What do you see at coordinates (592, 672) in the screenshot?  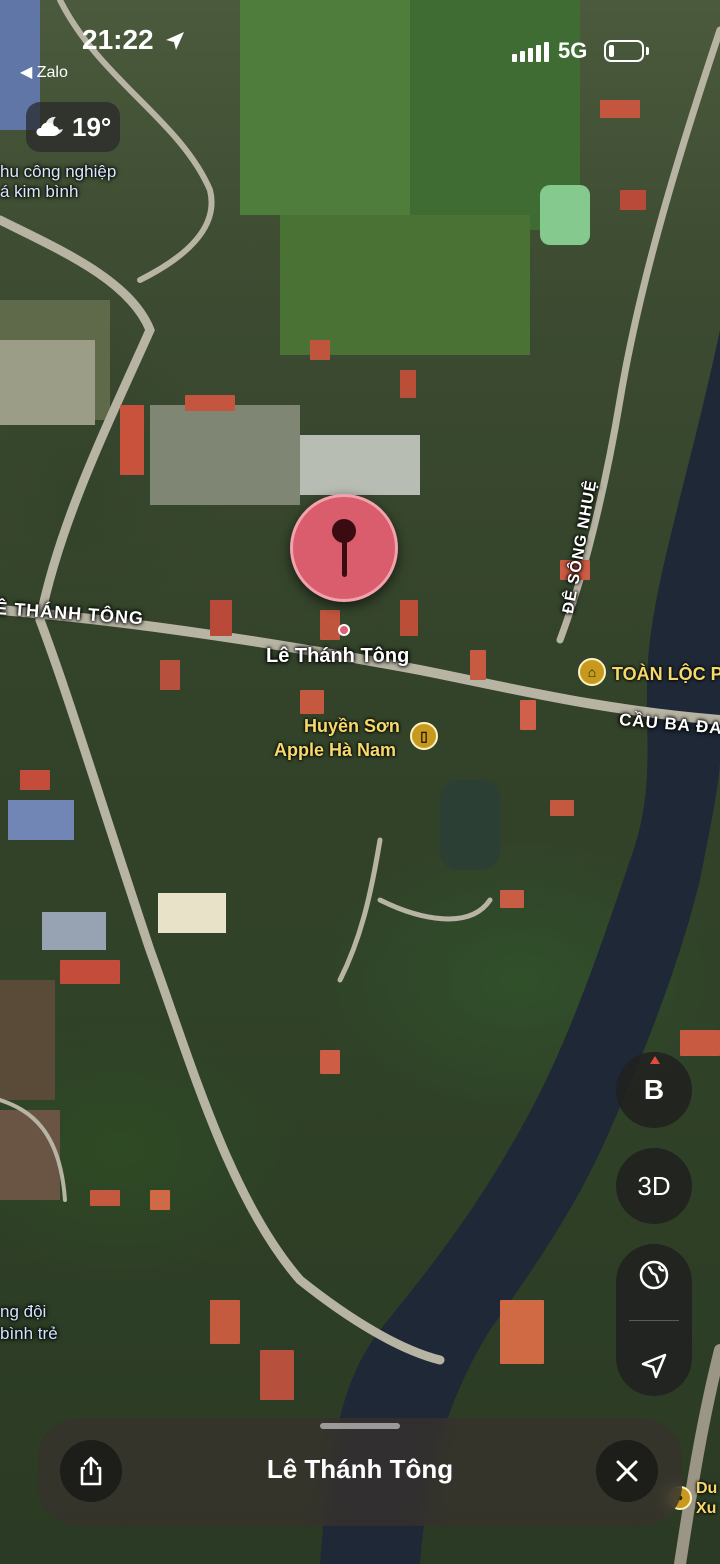 I see `shopping-bag-icon: ⌂` at bounding box center [592, 672].